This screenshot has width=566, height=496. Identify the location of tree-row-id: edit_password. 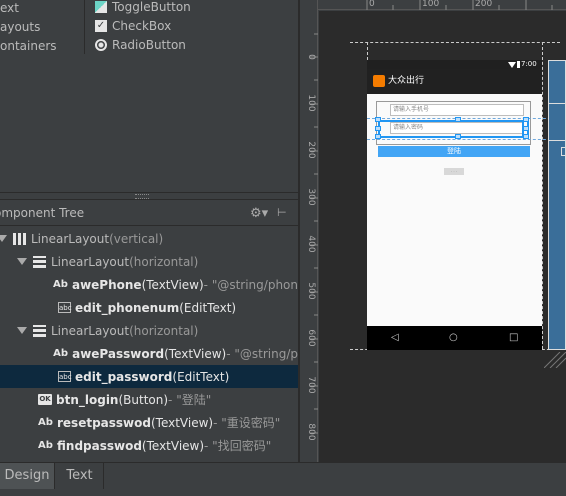
(124, 376).